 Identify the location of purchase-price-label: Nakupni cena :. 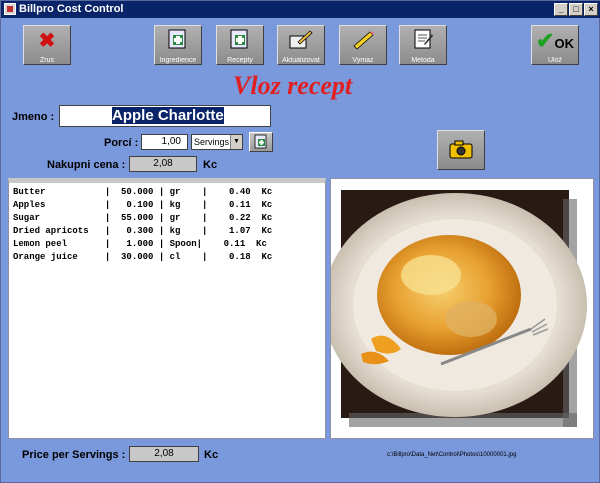
(86, 165).